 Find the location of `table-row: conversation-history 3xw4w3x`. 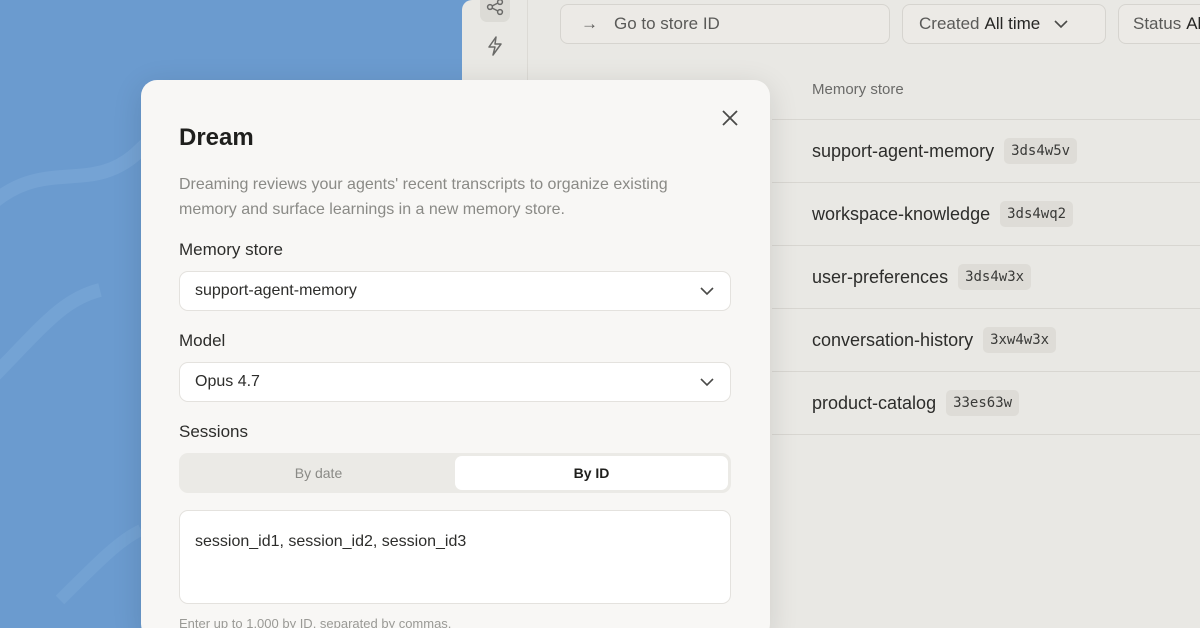

table-row: conversation-history 3xw4w3x is located at coordinates (986, 340).